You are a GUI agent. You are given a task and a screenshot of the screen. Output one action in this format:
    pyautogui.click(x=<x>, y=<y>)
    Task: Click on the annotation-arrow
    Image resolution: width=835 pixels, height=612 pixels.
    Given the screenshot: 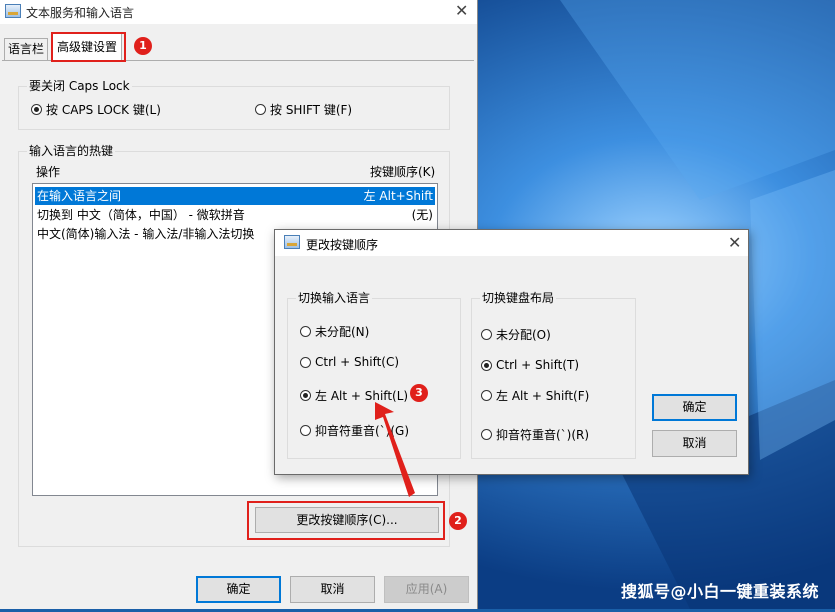 What is the action you would take?
    pyautogui.click(x=395, y=449)
    